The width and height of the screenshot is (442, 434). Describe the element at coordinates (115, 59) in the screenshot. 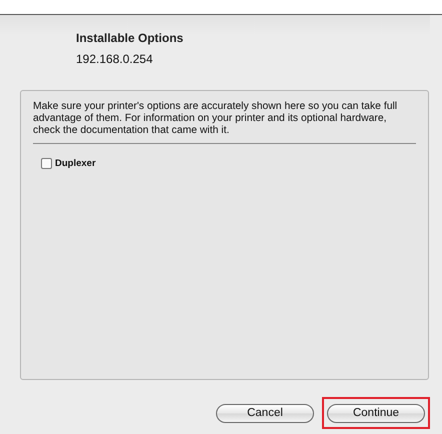

I see `printer-address: 192.168.0.254` at that location.